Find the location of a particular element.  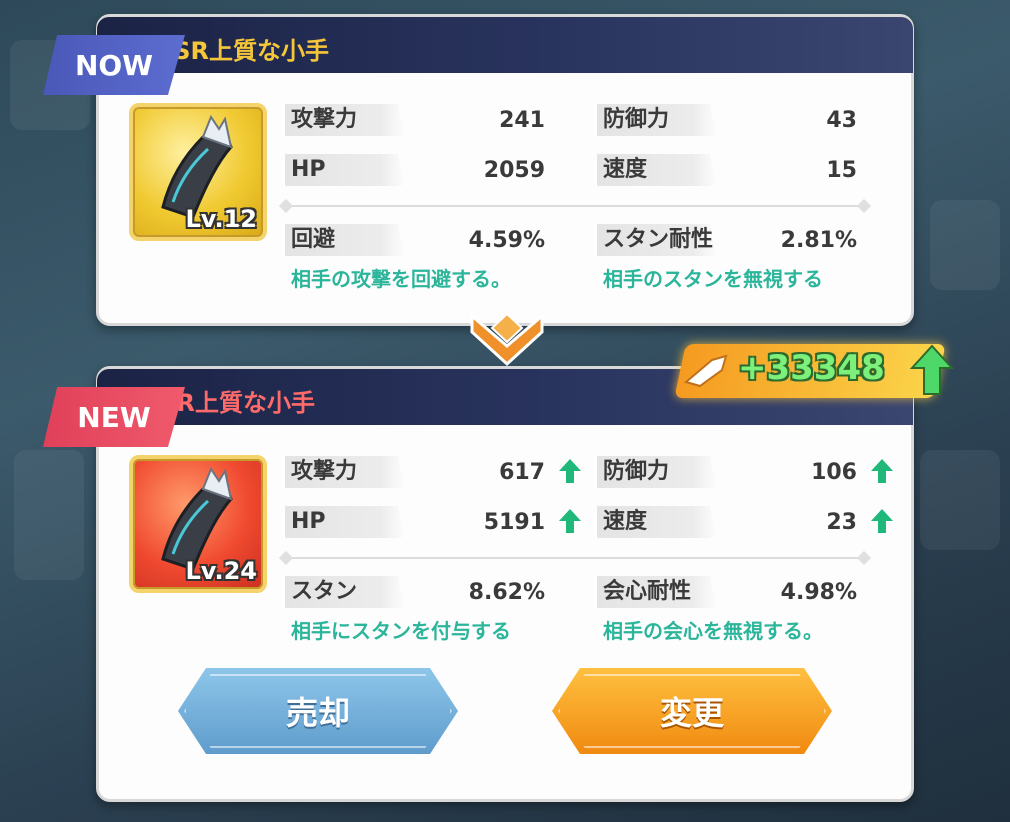

current-stat-atk: 攻撃力 241 is located at coordinates (415, 120).